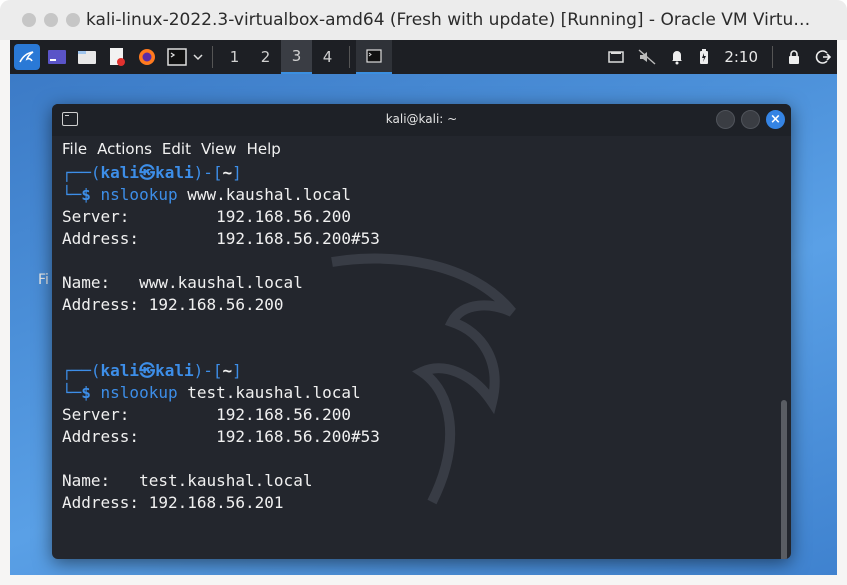 This screenshot has width=847, height=585. I want to click on output-line: Name: www.kaushal.local, so click(182, 282).